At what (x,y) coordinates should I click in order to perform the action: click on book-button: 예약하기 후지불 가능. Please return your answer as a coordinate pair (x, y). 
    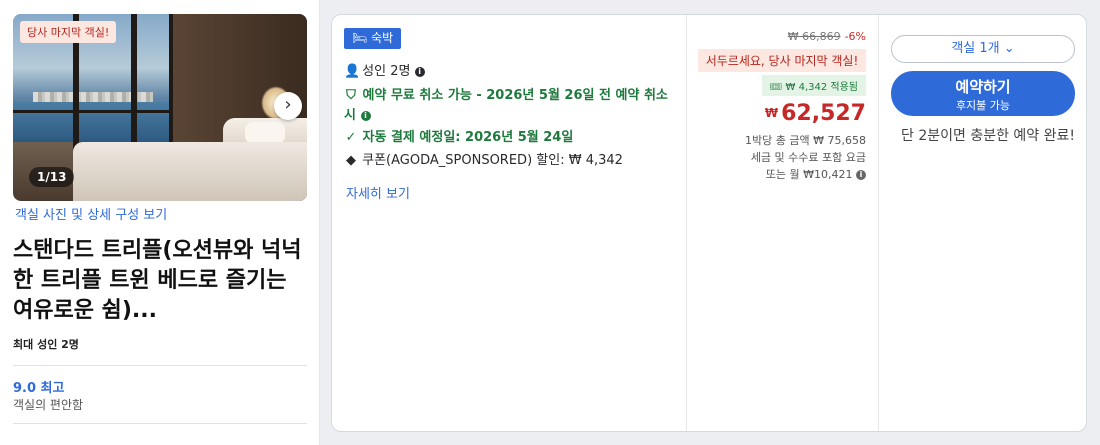
    Looking at the image, I should click on (983, 93).